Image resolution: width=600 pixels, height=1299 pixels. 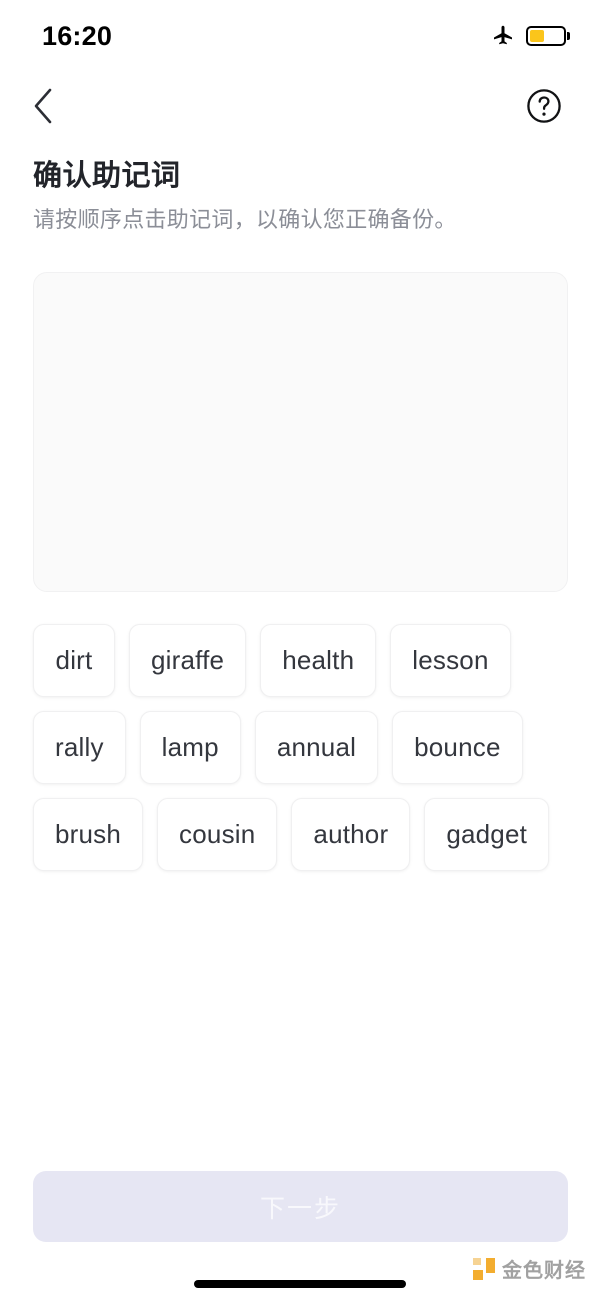 I want to click on watermark-text: 金色财经, so click(x=544, y=1271).